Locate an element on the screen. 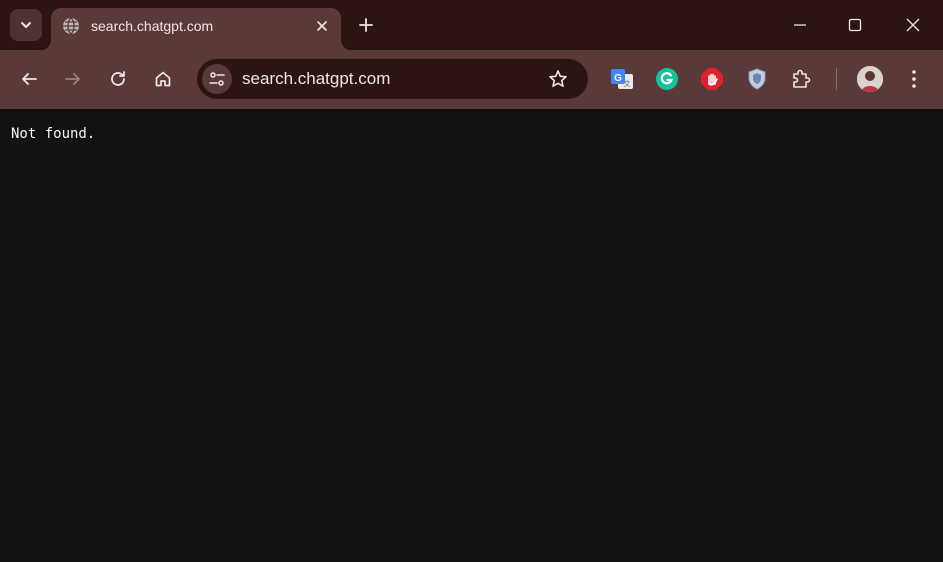 The height and width of the screenshot is (562, 943). chevron-down-icon is located at coordinates (26, 25).